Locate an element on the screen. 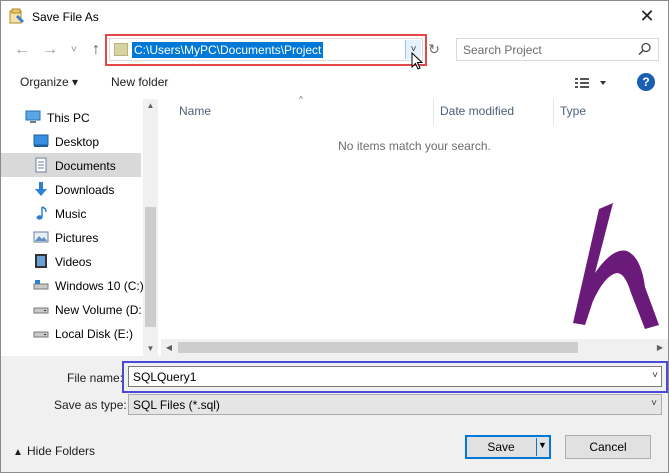 The image size is (669, 473). sidebar-item-new-volume: New Volume (D: is located at coordinates (71, 309).